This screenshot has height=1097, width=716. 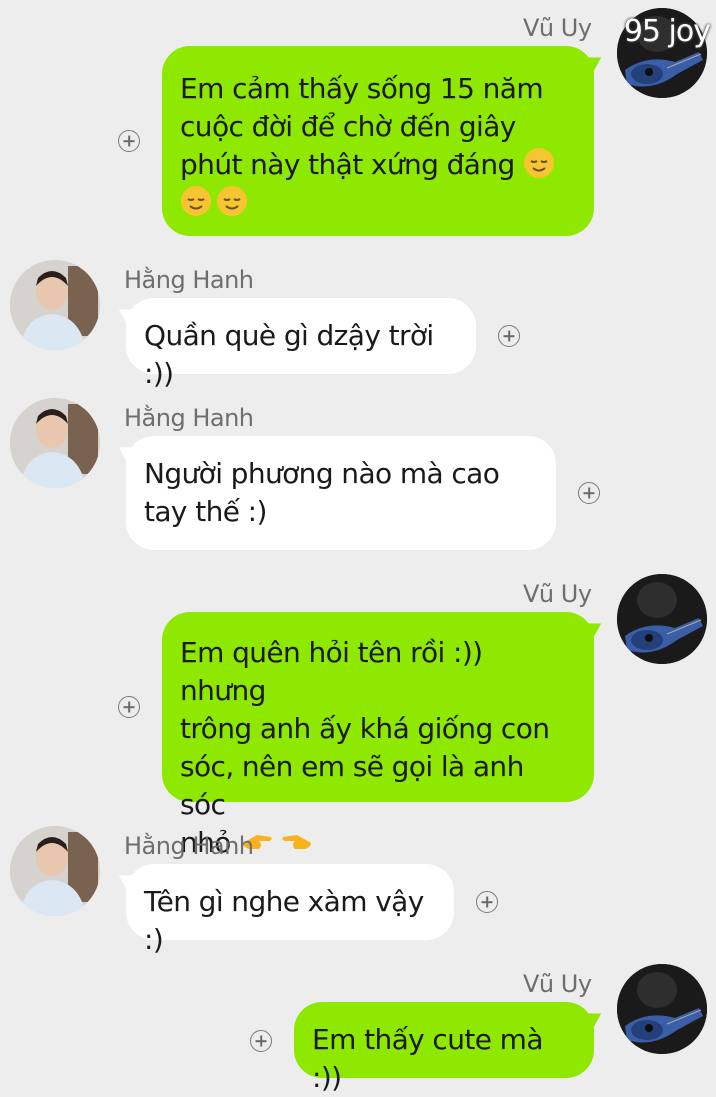 What do you see at coordinates (428, 1058) in the screenshot?
I see `message-line: Em thấy cute mà :))` at bounding box center [428, 1058].